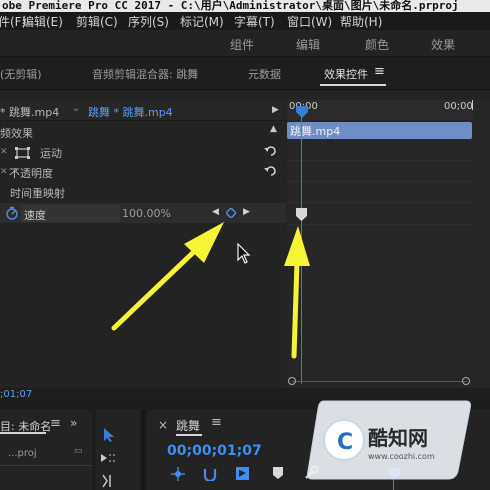 This screenshot has width=490, height=490. What do you see at coordinates (35, 215) in the screenshot?
I see `speed-label: 速度` at bounding box center [35, 215].